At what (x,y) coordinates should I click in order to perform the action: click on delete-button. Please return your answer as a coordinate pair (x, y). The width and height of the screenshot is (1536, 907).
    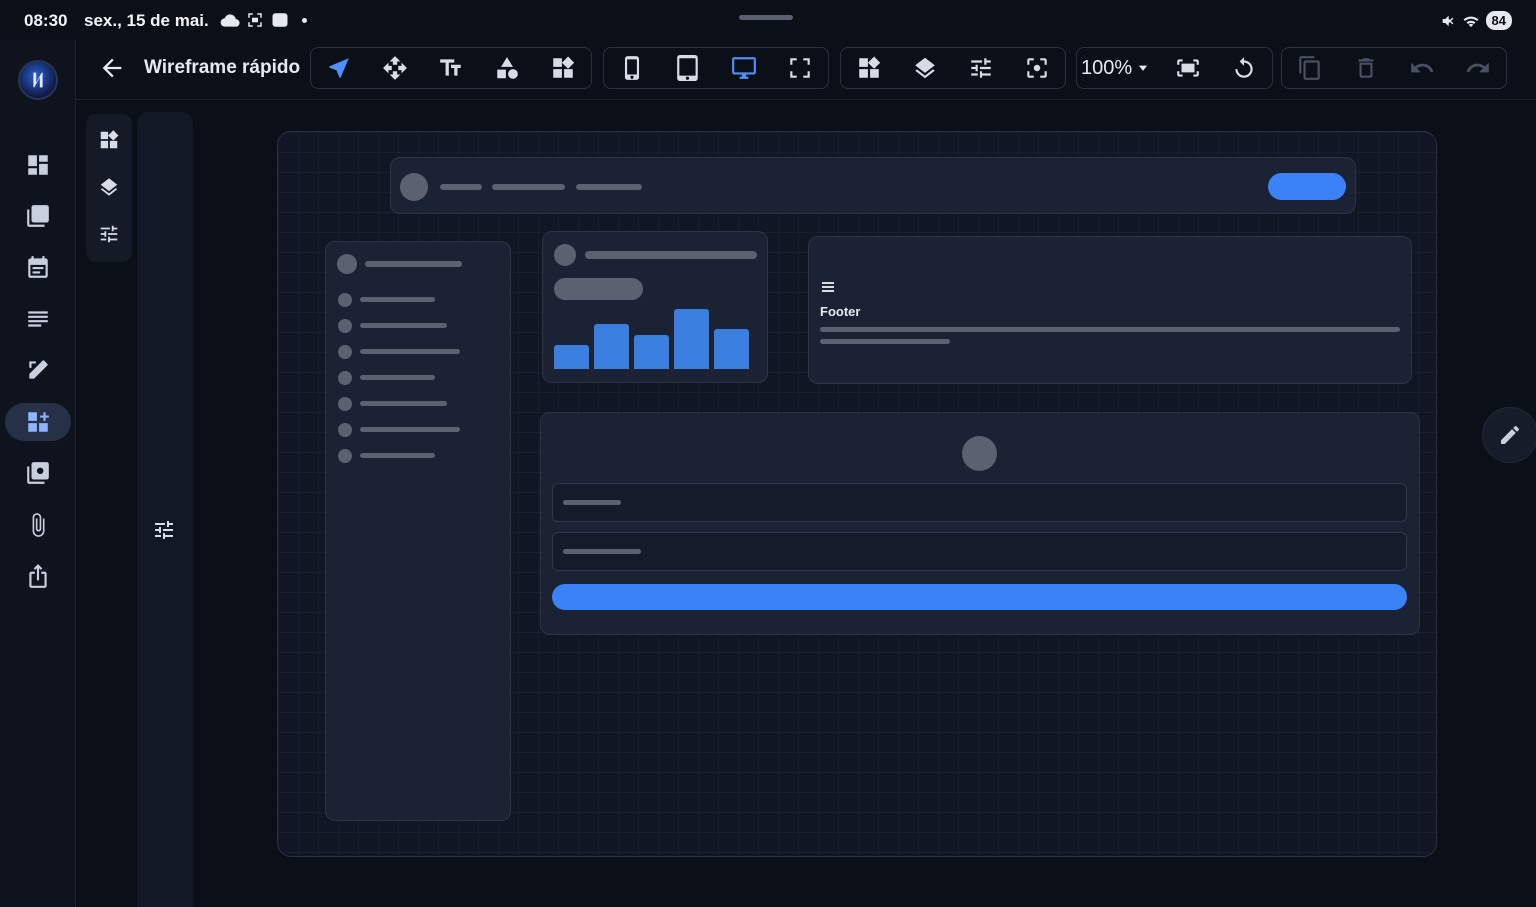
    Looking at the image, I should click on (1366, 68).